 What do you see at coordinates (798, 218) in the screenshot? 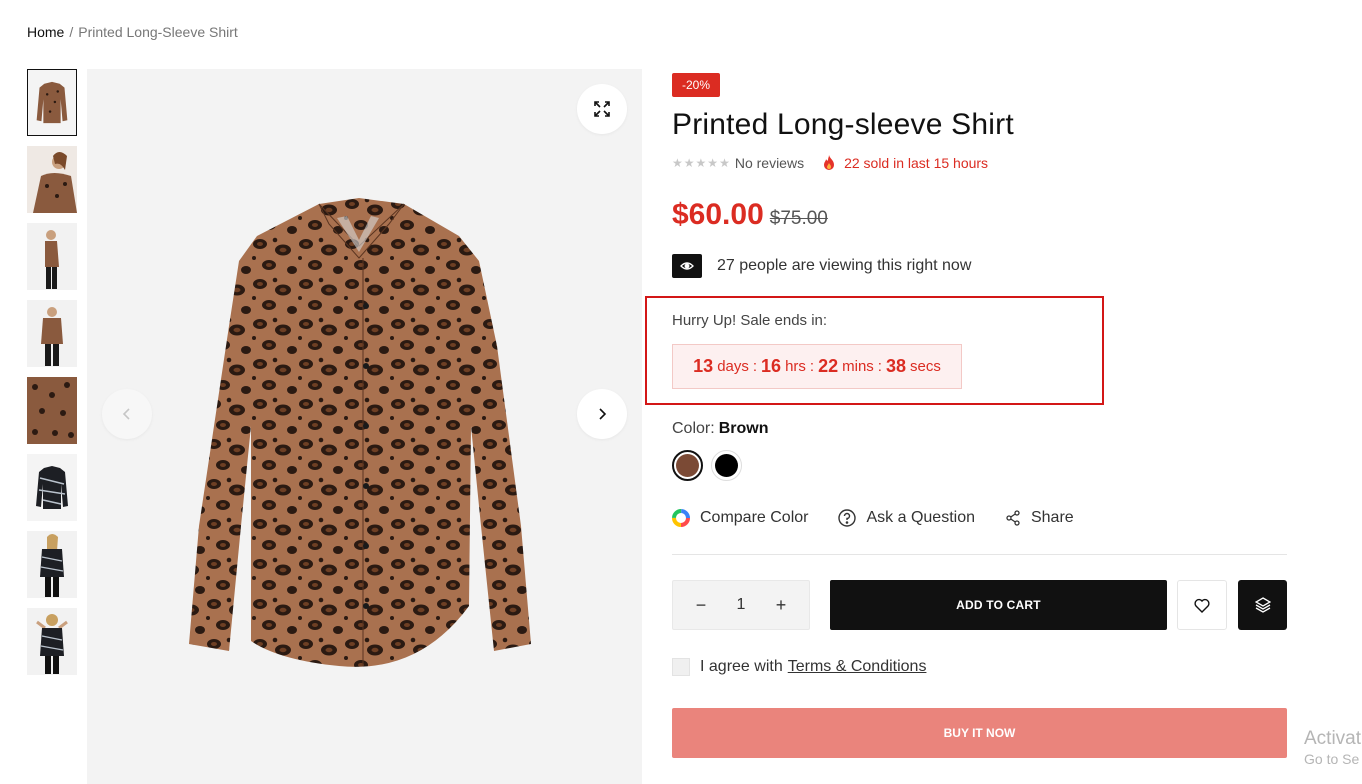
I see `original-price: $75.00` at bounding box center [798, 218].